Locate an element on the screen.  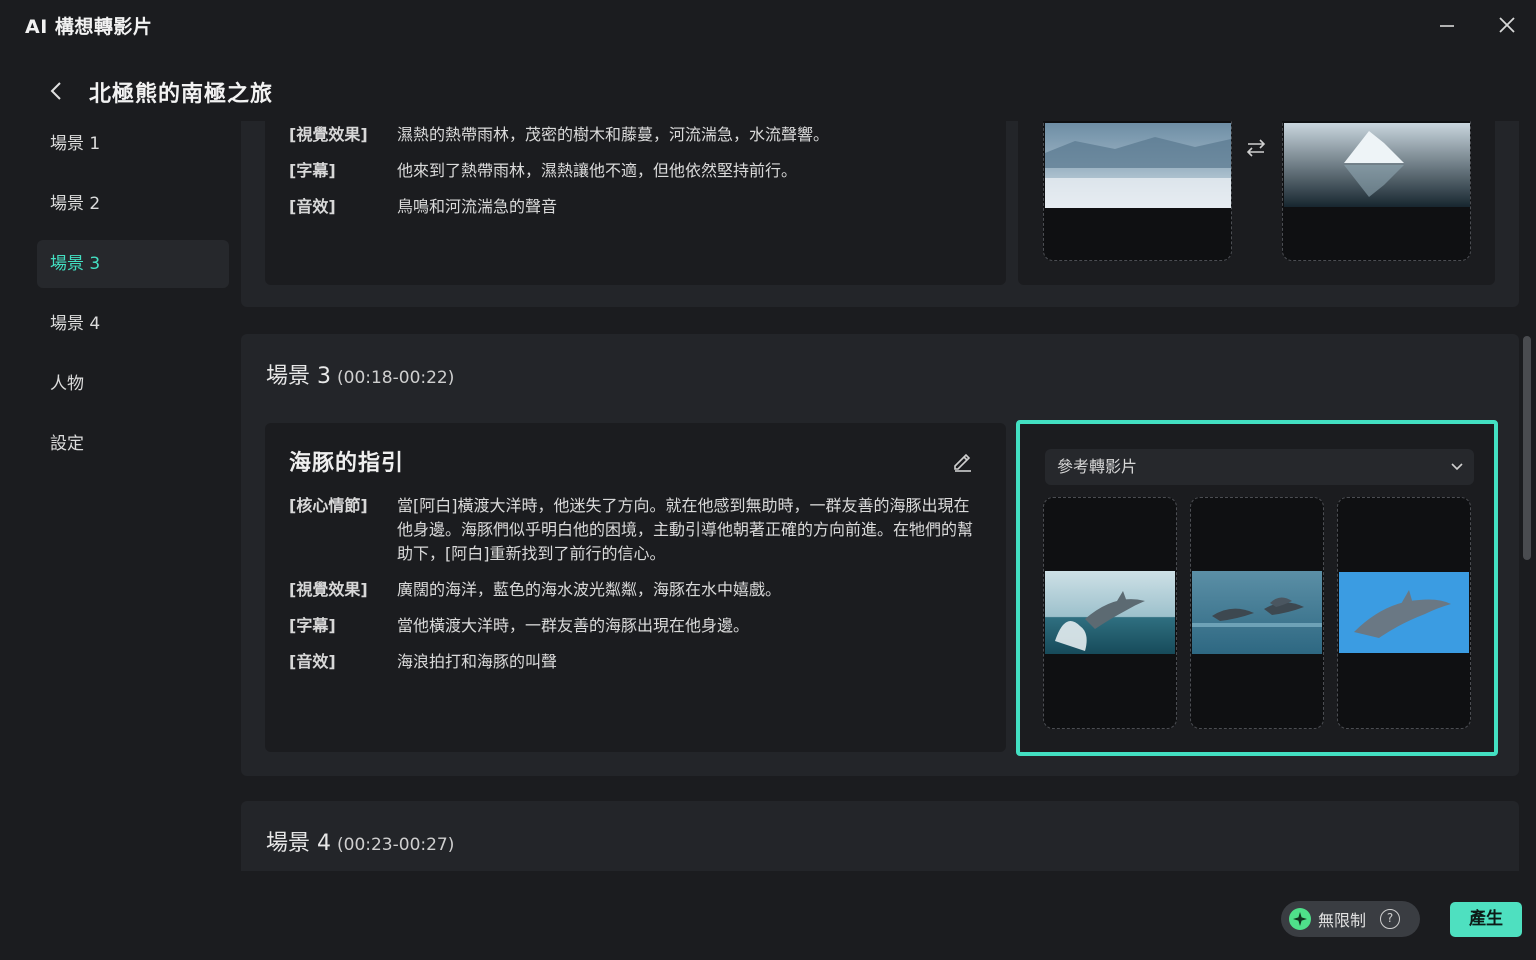
glacier-image-thumb is located at coordinates (1137, 191).